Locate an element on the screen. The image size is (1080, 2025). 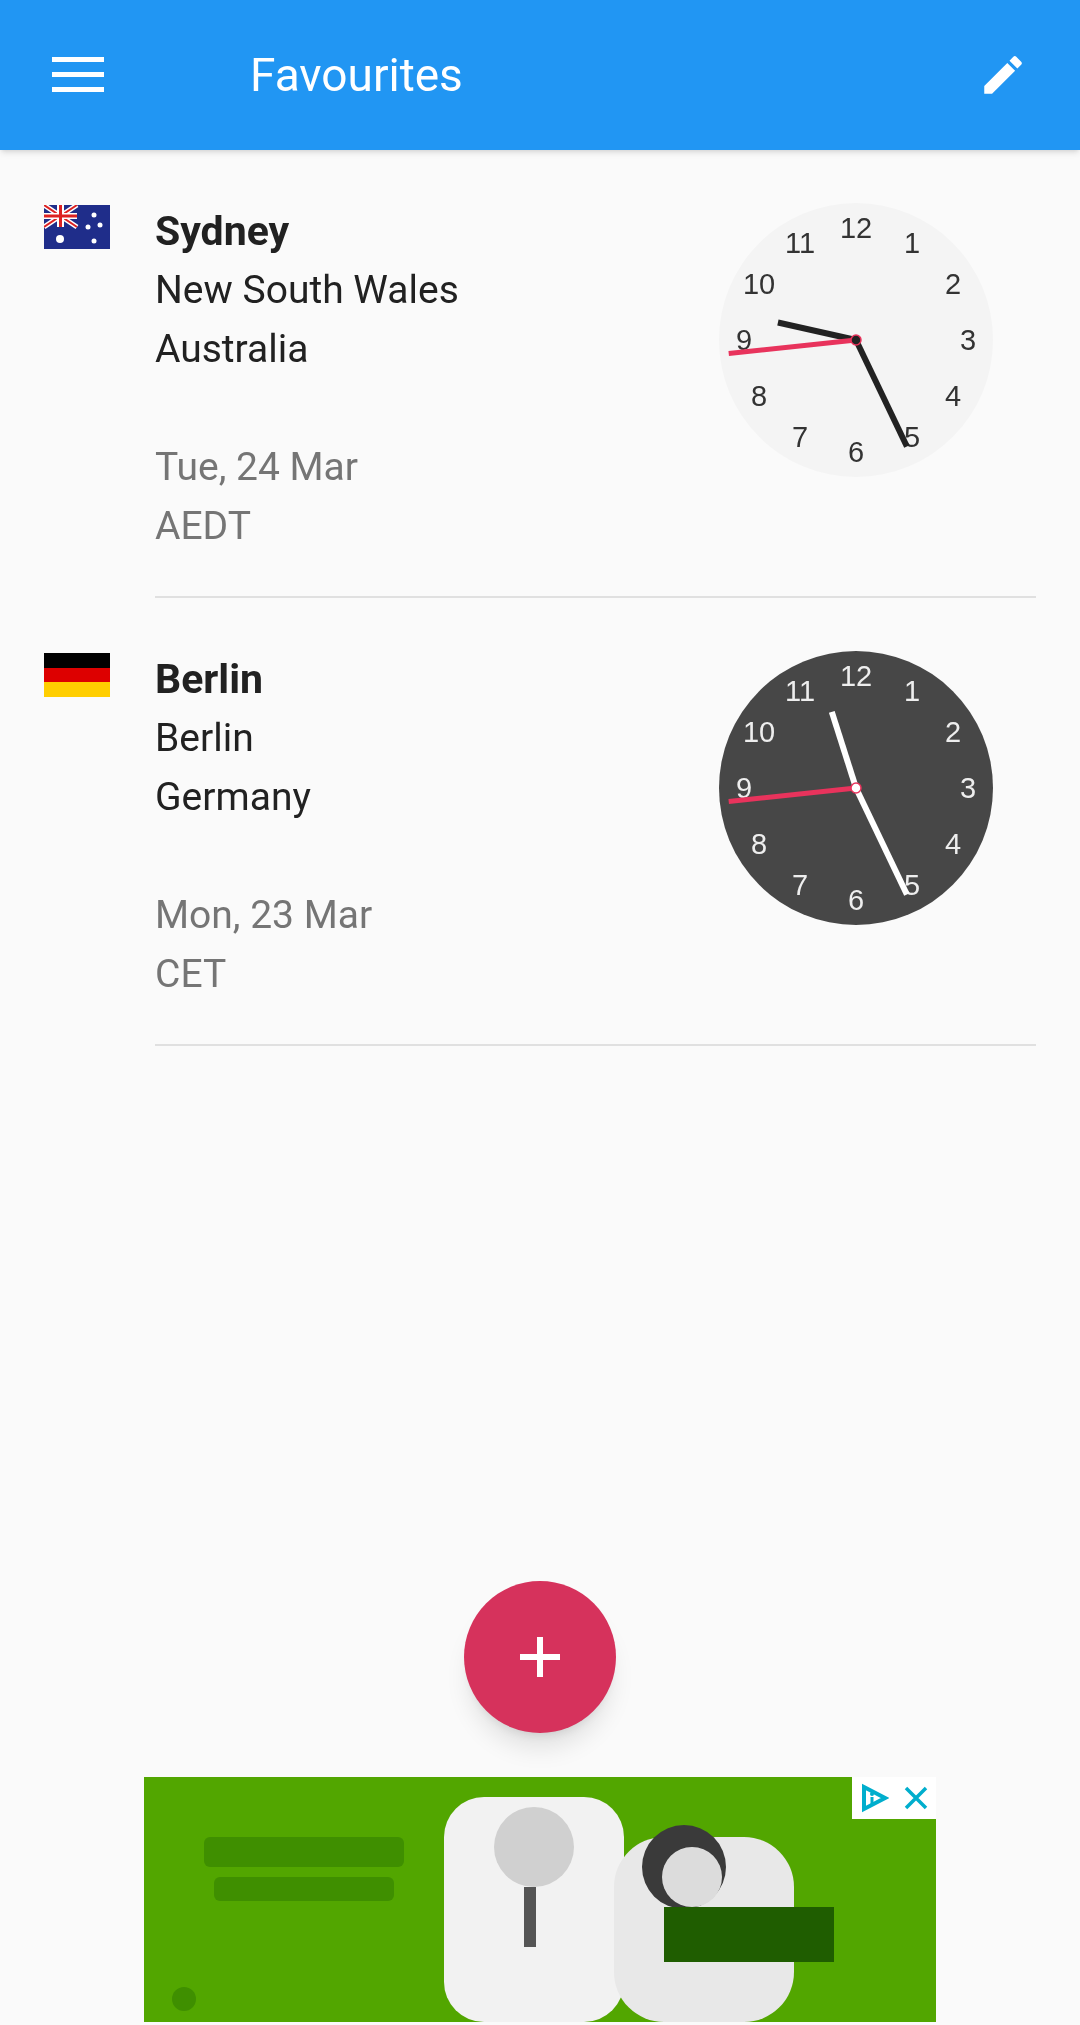
ad-controls is located at coordinates (894, 1798).